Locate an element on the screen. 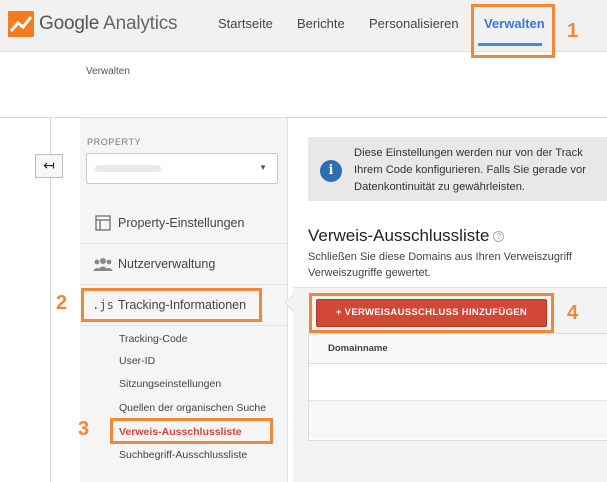  active-tab-indicator is located at coordinates (510, 44).